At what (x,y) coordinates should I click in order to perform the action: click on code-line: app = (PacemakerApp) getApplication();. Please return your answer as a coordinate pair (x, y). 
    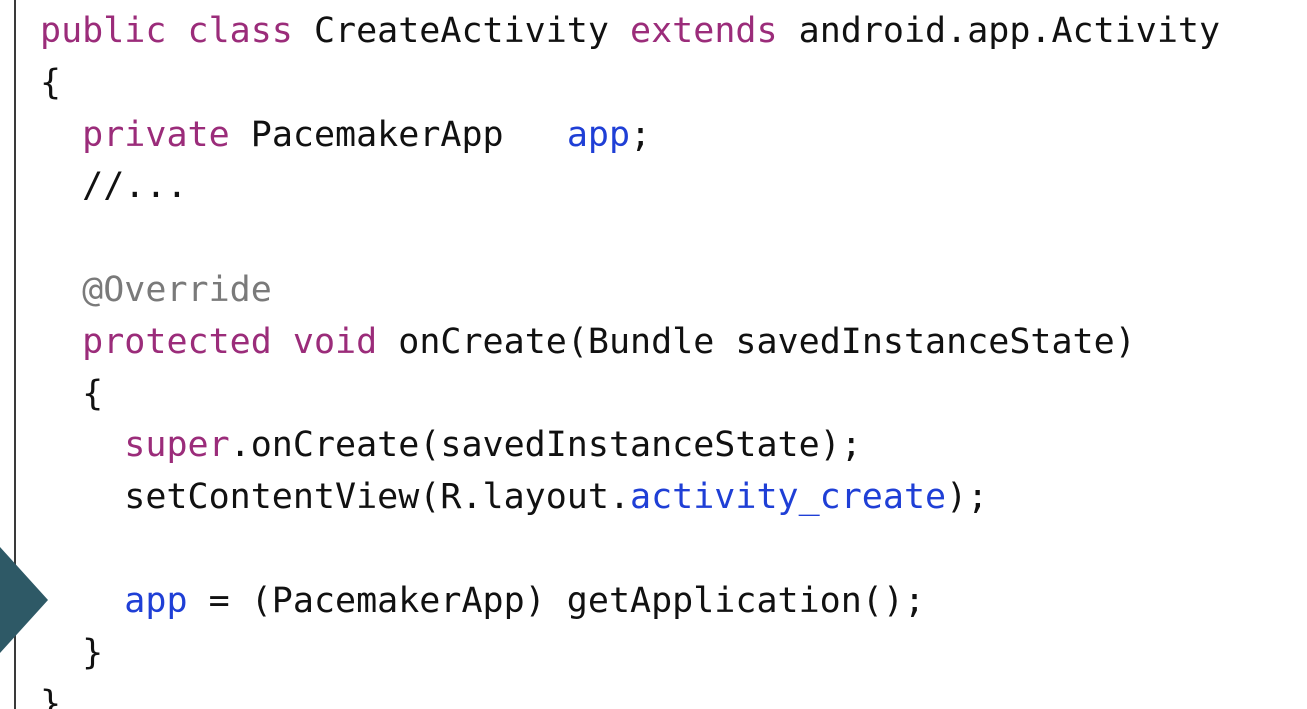
    Looking at the image, I should click on (630, 602).